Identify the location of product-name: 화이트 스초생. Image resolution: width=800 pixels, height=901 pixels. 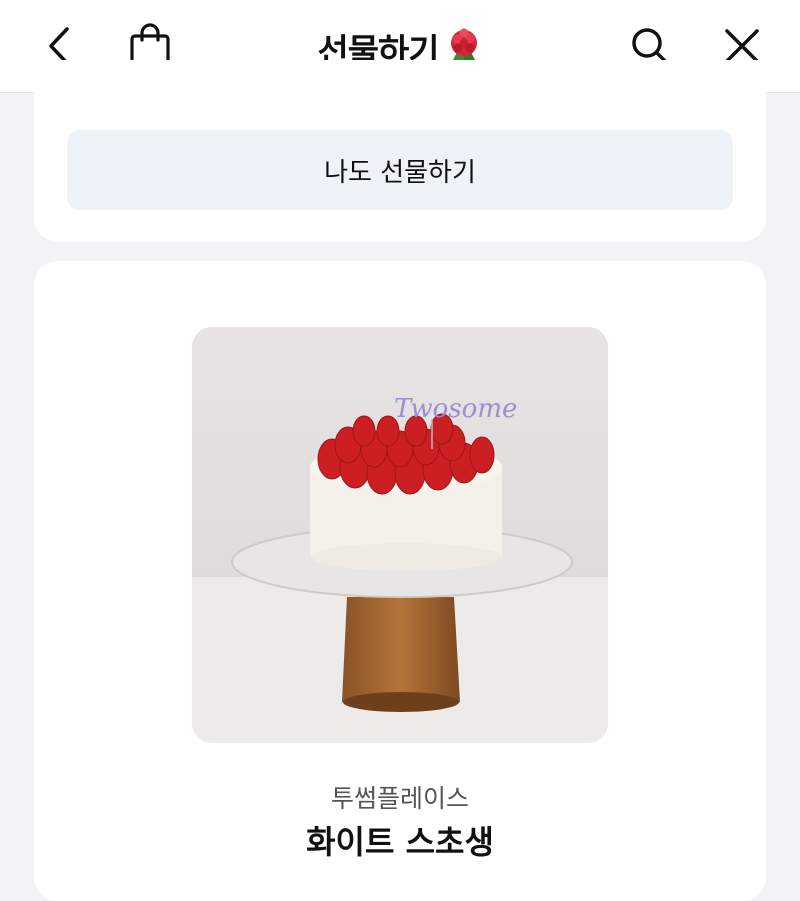
(400, 842).